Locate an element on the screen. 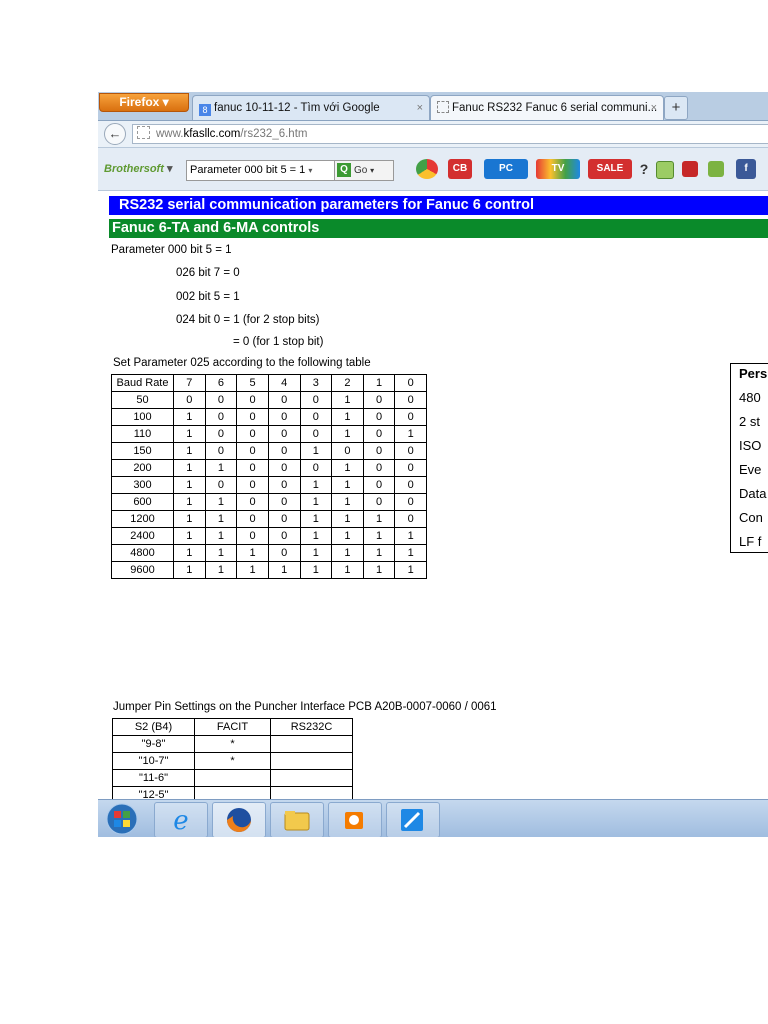 This screenshot has width=768, height=1024. navigation-bar: ← www.kfasllc.com/rs232_6.htm is located at coordinates (433, 134).